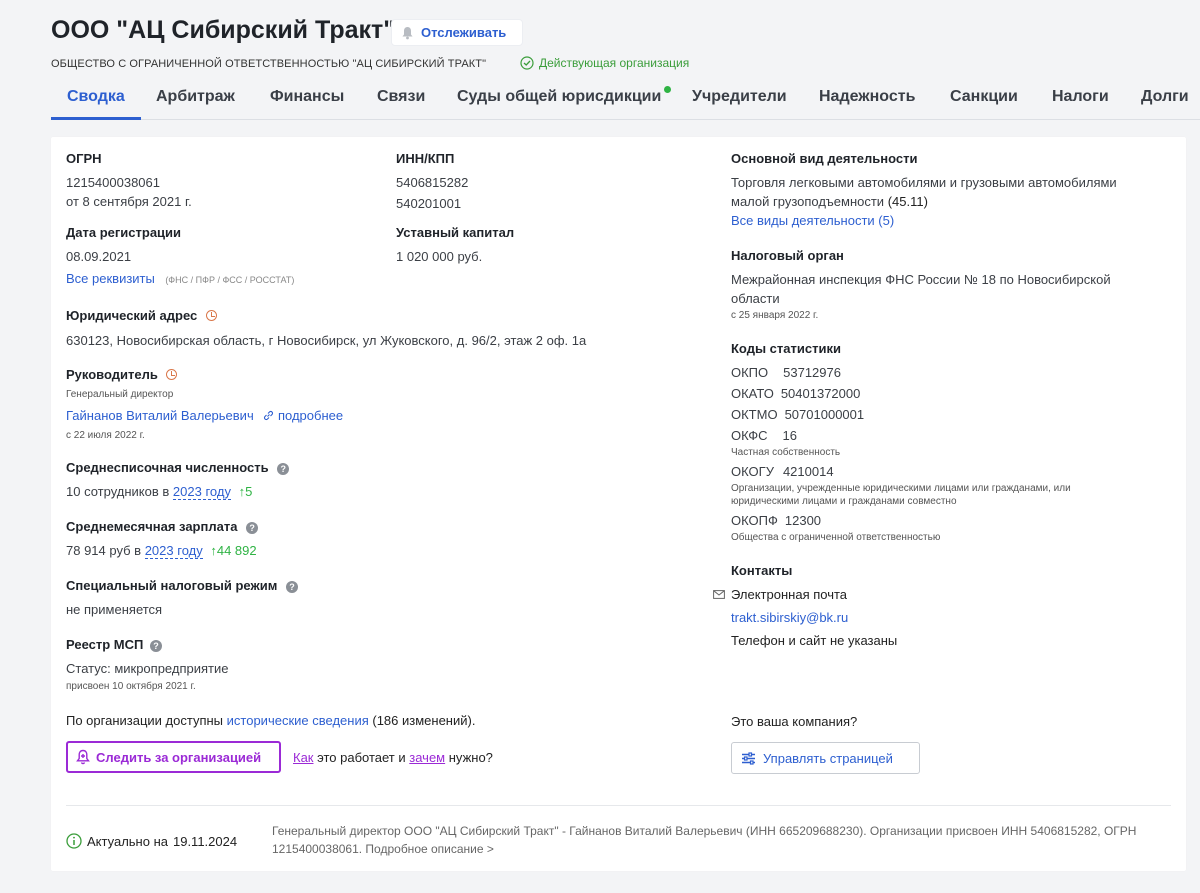 This screenshot has height=893, width=1200. Describe the element at coordinates (789, 594) in the screenshot. I see `email-label: Электронная почта` at that location.